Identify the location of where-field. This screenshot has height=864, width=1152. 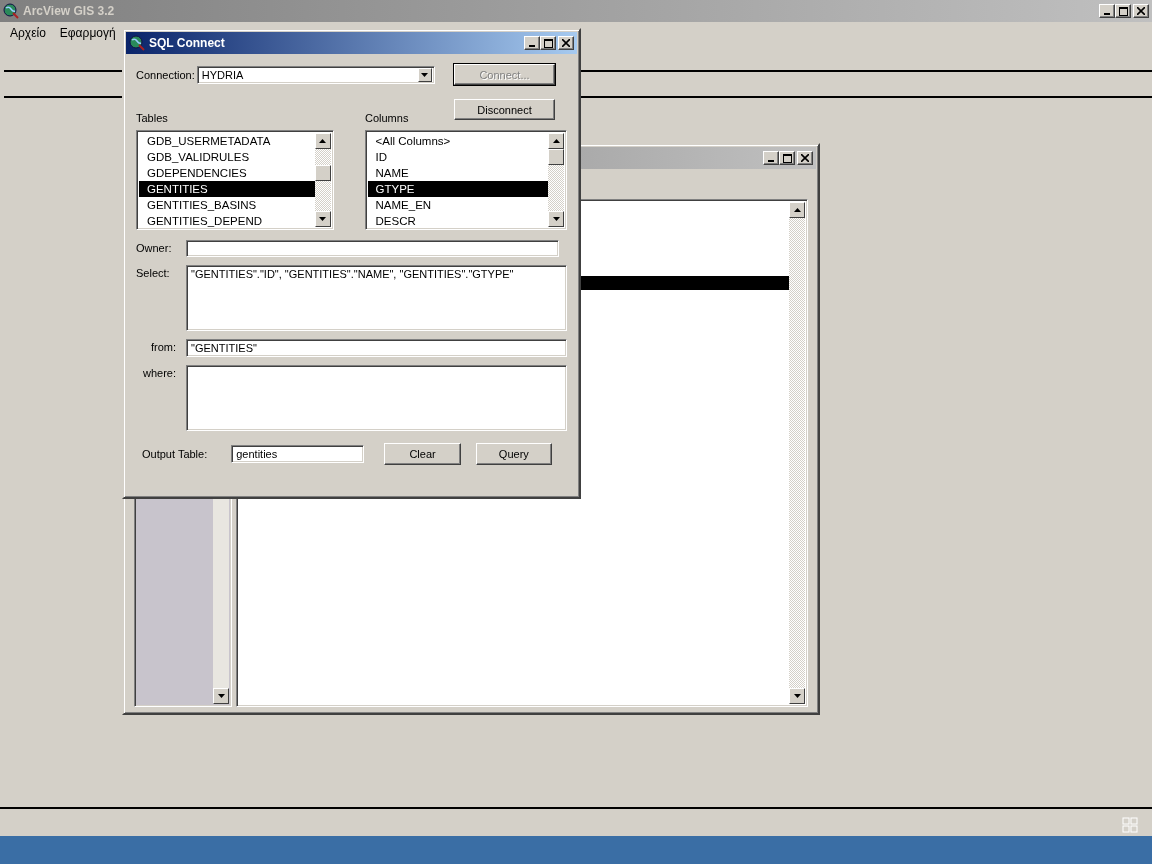
(376, 398).